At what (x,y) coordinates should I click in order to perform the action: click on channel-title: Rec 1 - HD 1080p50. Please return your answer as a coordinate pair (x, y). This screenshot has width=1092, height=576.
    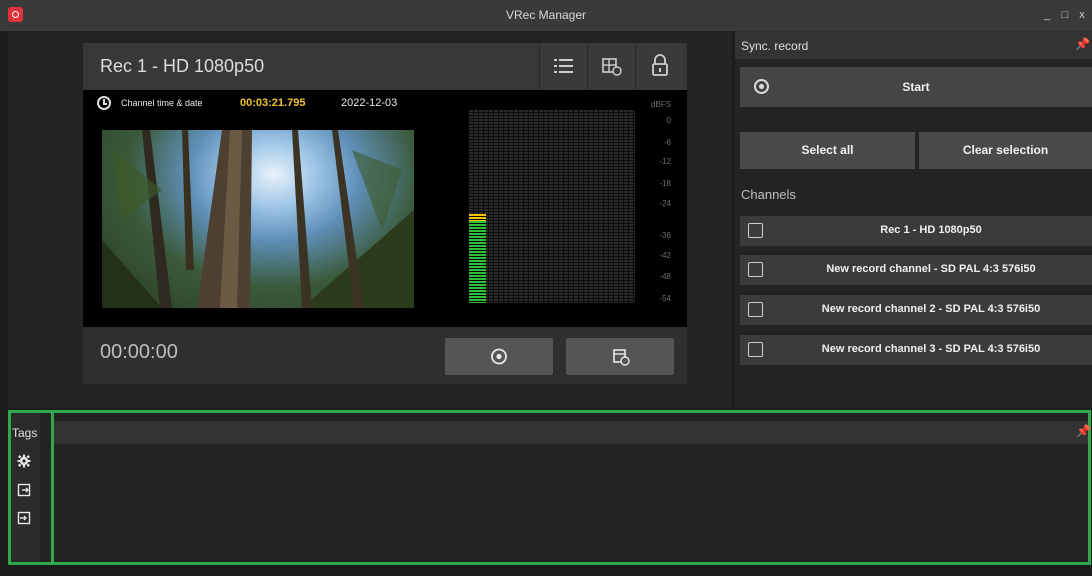
    Looking at the image, I should click on (182, 66).